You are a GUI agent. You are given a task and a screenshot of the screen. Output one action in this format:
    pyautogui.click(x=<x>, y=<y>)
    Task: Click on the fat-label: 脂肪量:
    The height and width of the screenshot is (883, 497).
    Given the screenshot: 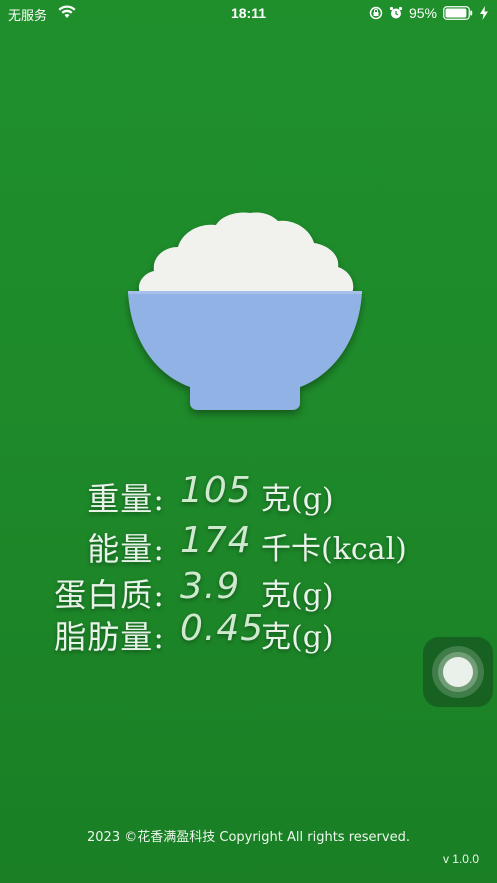 What is the action you would take?
    pyautogui.click(x=109, y=637)
    